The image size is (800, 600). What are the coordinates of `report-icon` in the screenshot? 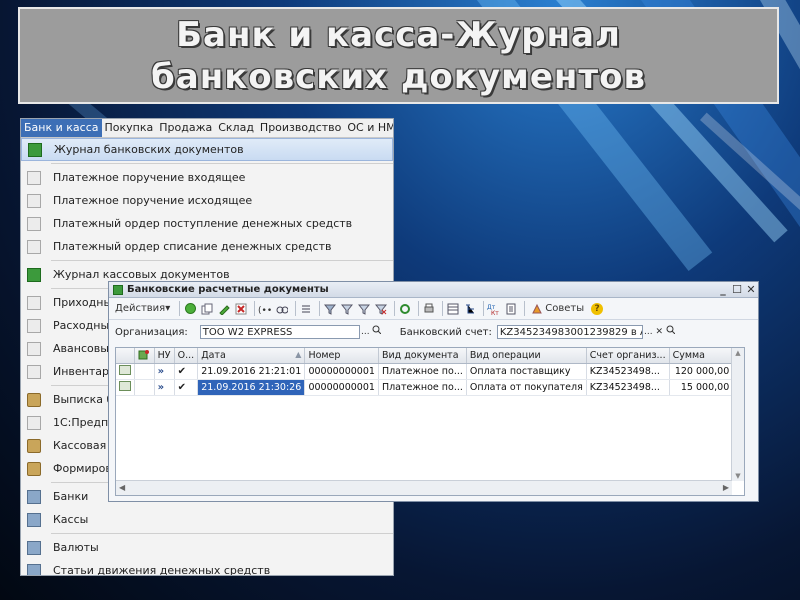 It's located at (511, 308).